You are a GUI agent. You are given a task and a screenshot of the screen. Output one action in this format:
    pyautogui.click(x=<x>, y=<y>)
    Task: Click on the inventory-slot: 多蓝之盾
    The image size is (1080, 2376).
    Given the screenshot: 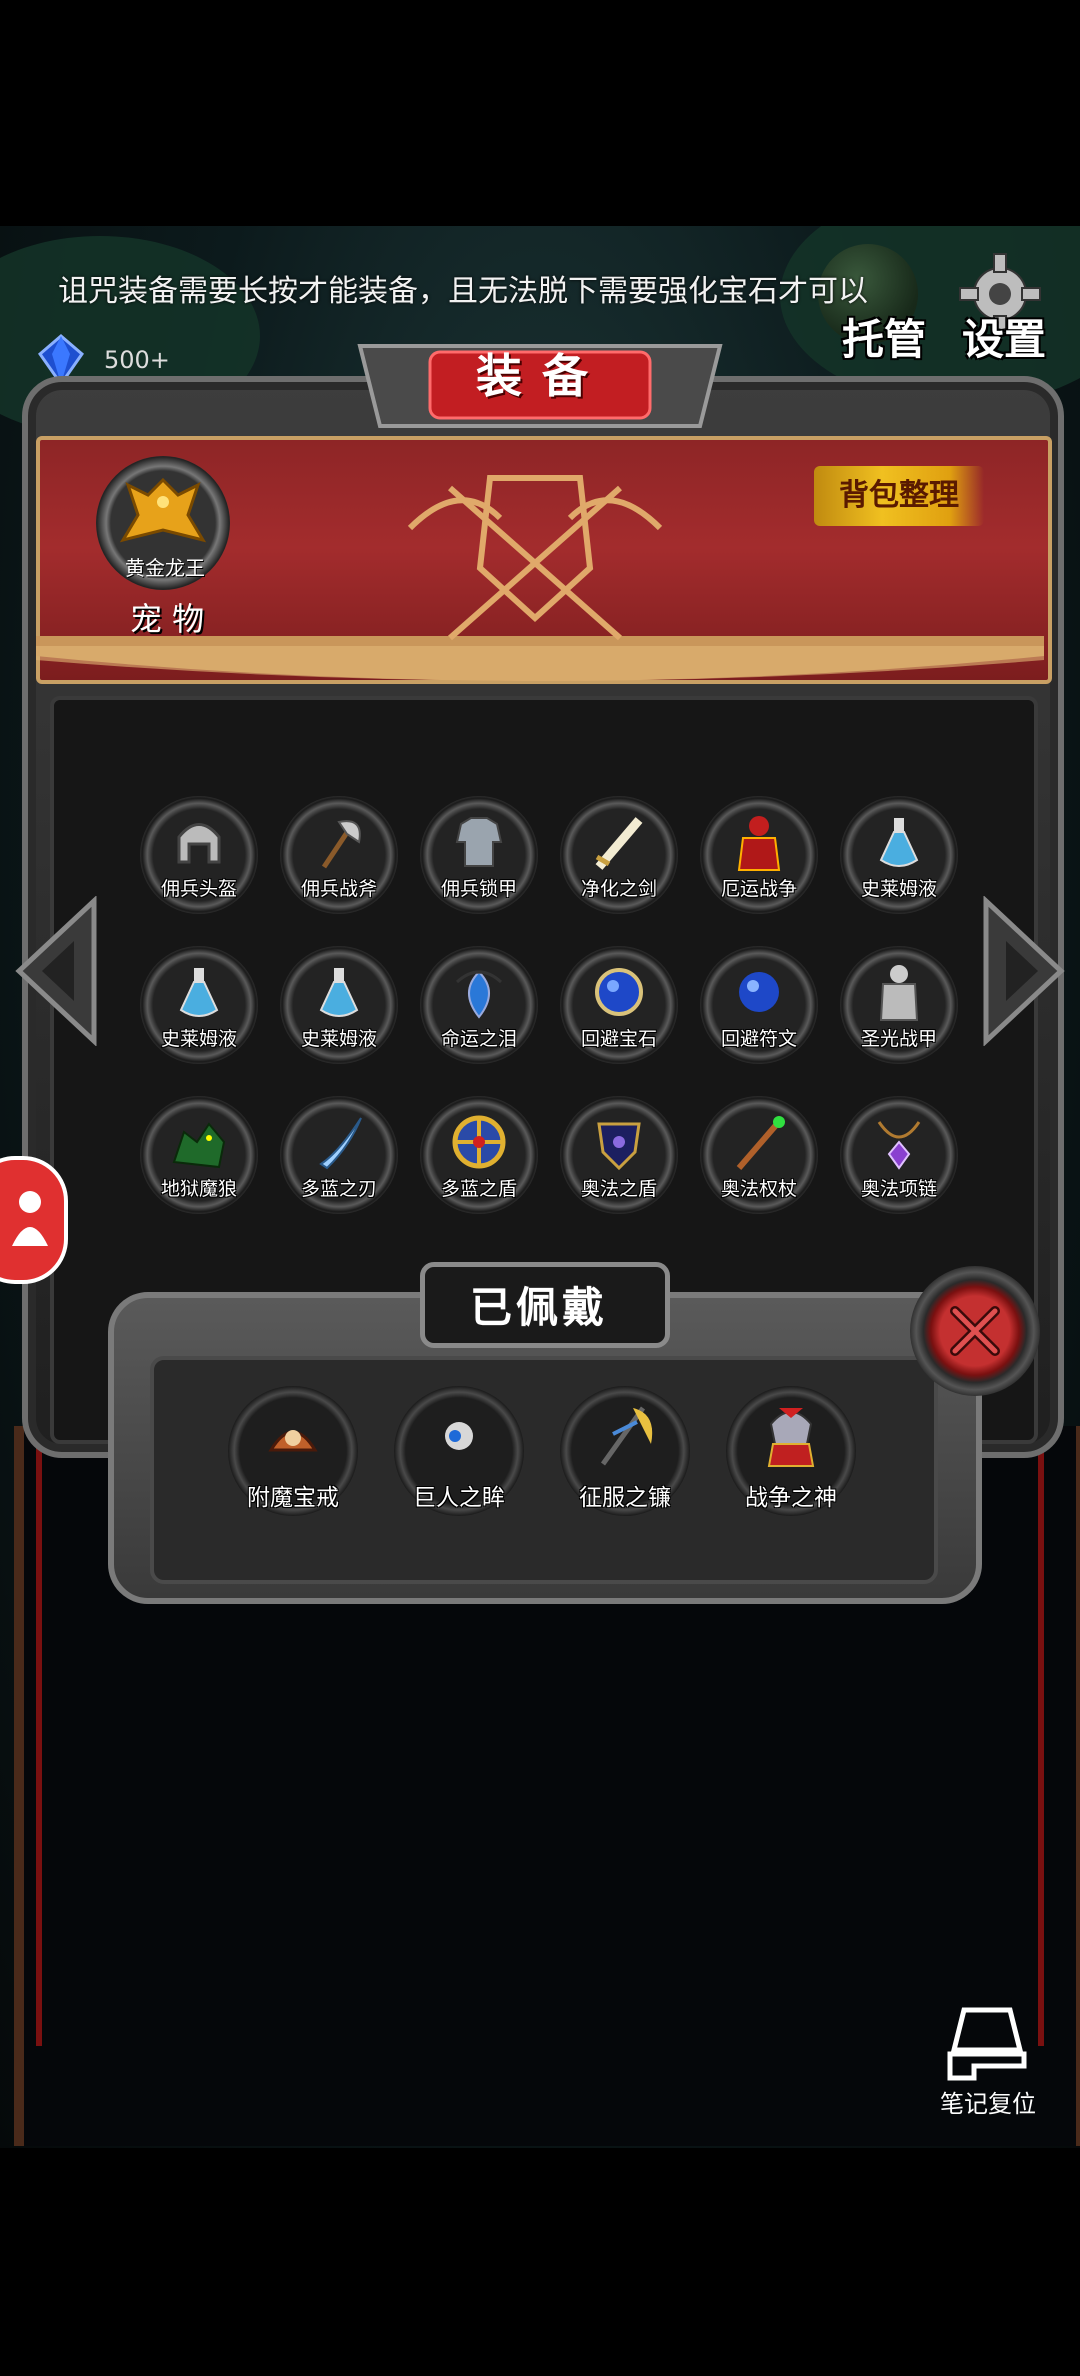 What is the action you would take?
    pyautogui.click(x=479, y=1155)
    